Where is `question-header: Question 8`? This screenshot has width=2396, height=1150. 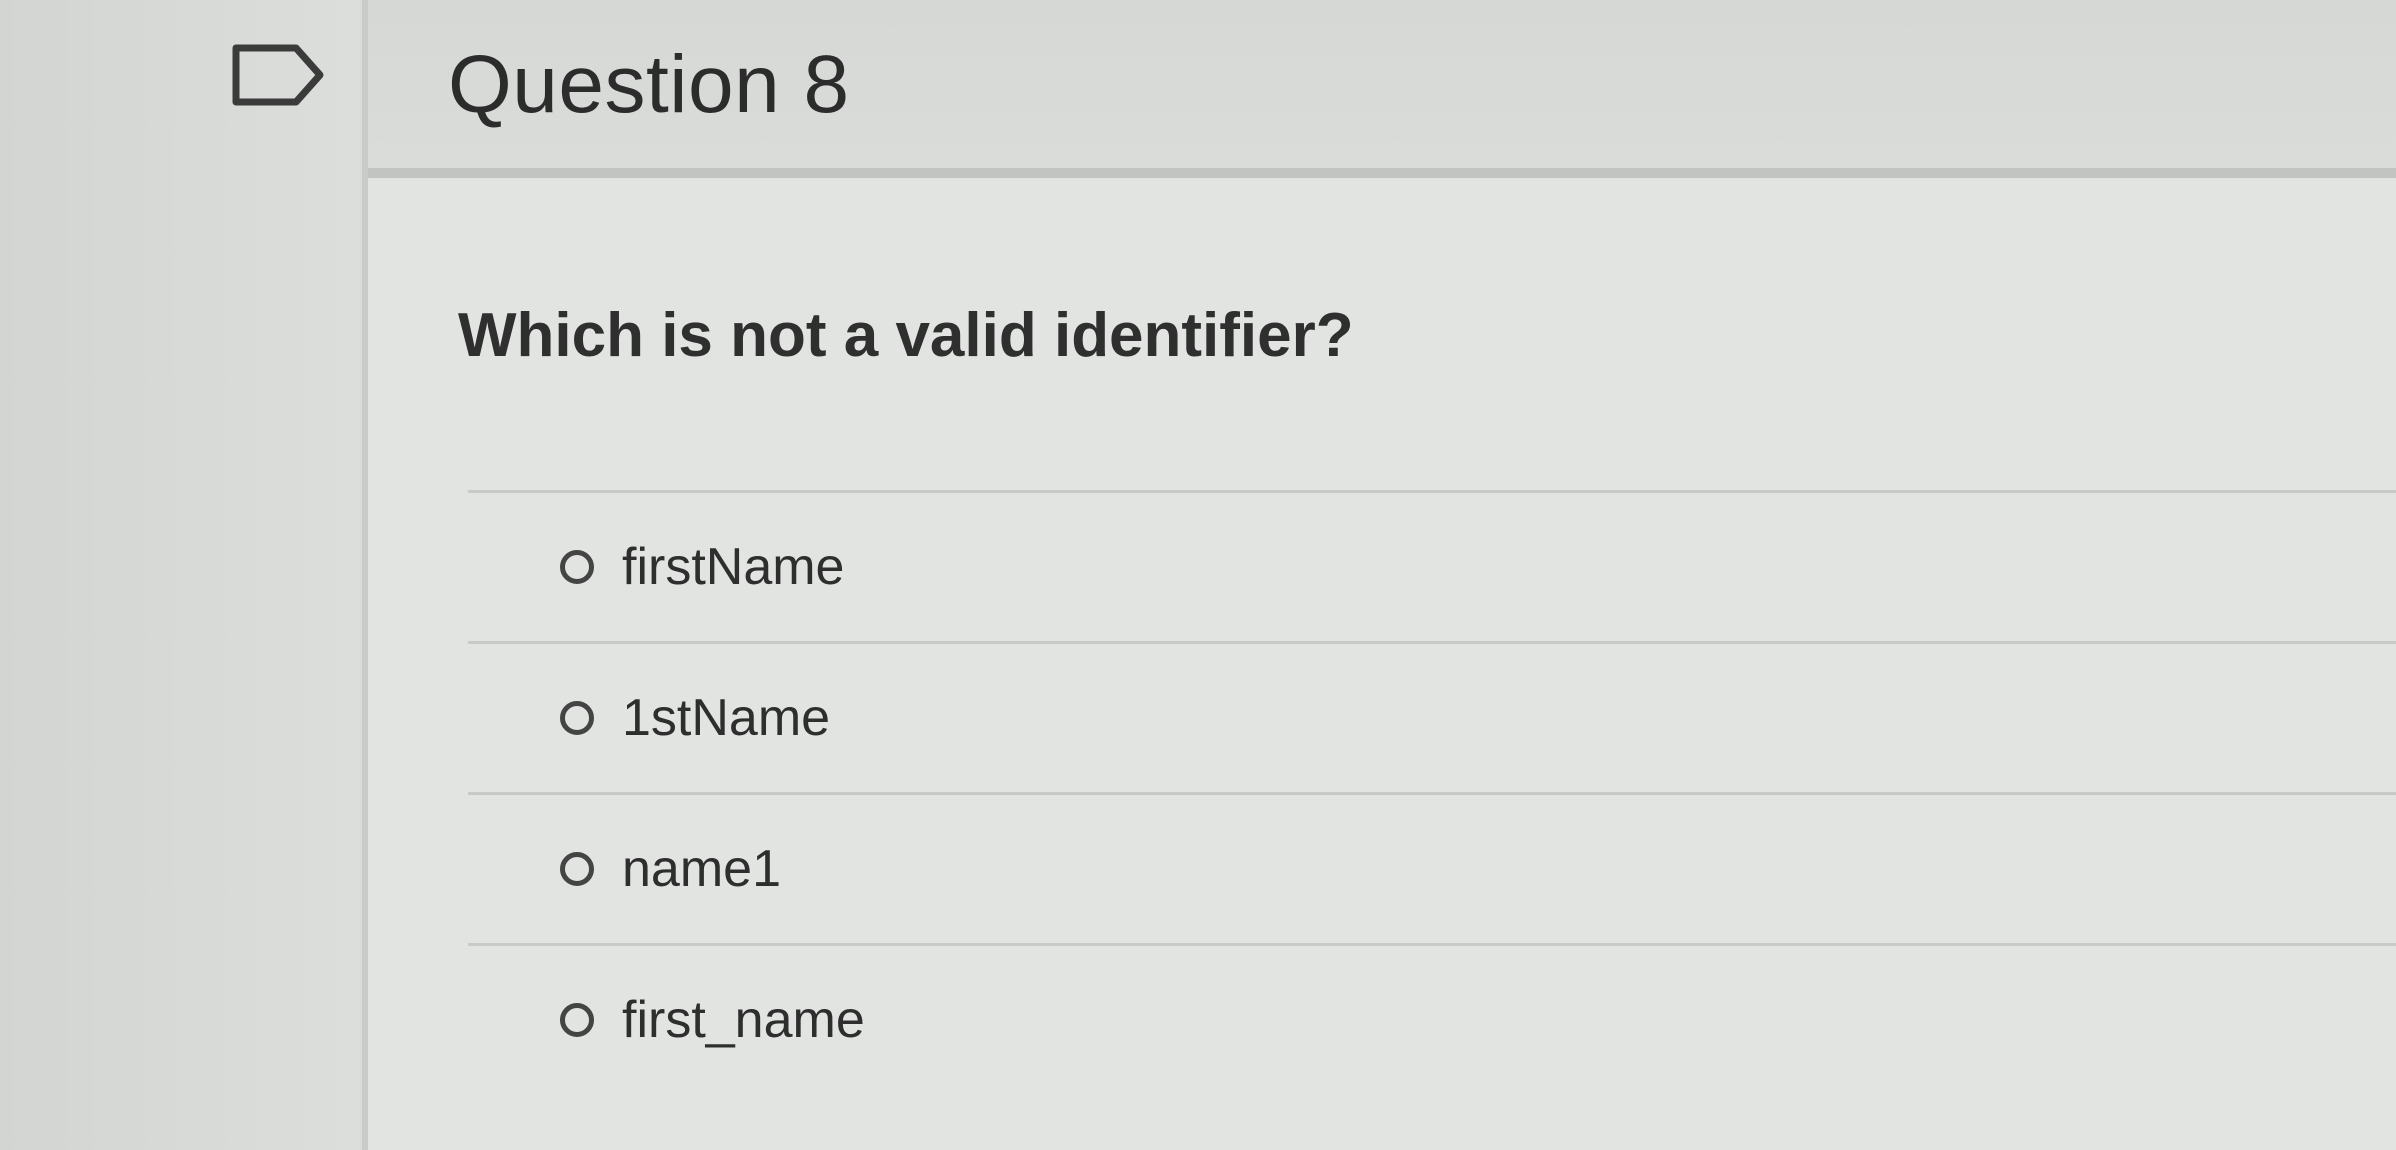
question-header: Question 8 is located at coordinates (1382, 89).